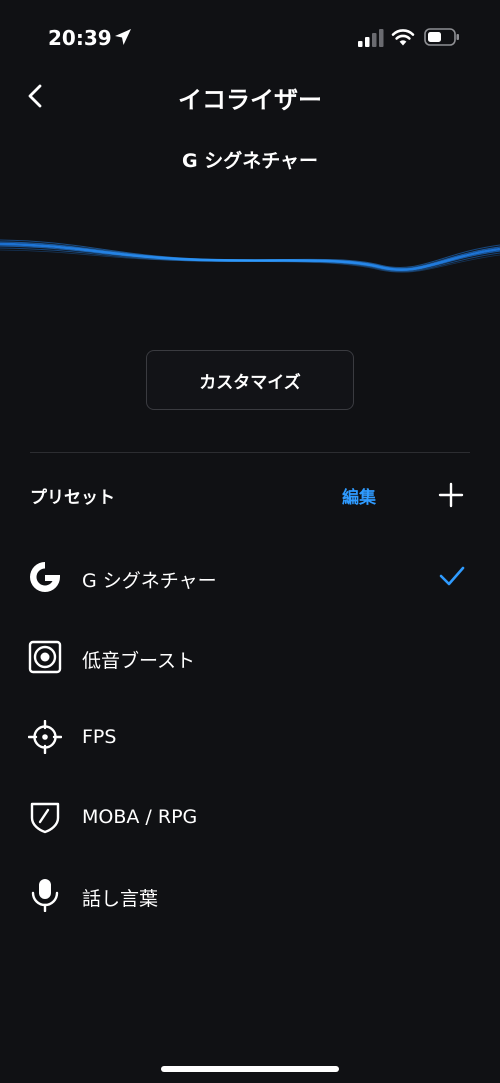 This screenshot has width=500, height=1083. Describe the element at coordinates (452, 576) in the screenshot. I see `checkmark-icon` at that location.